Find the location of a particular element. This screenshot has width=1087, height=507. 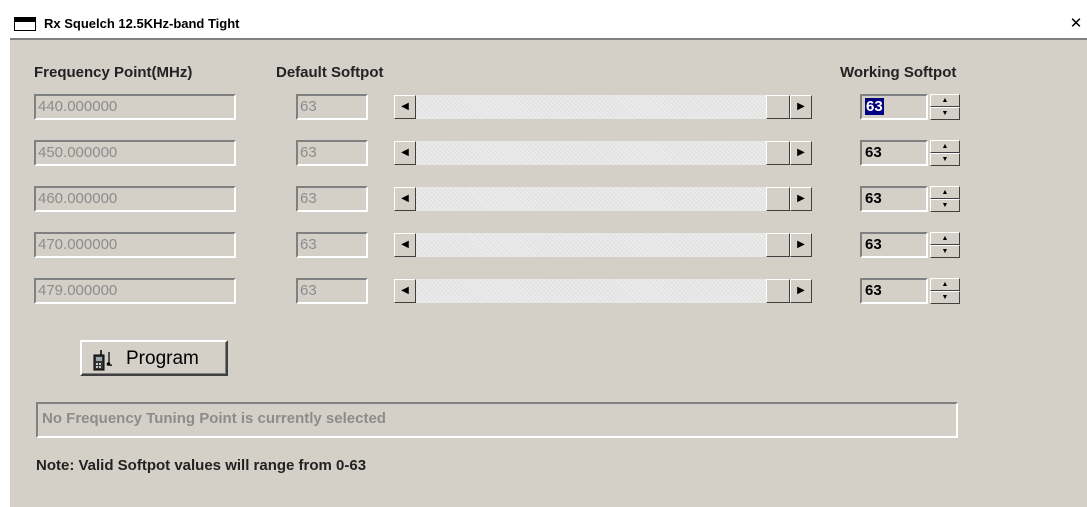

program-button: Program is located at coordinates (154, 358).